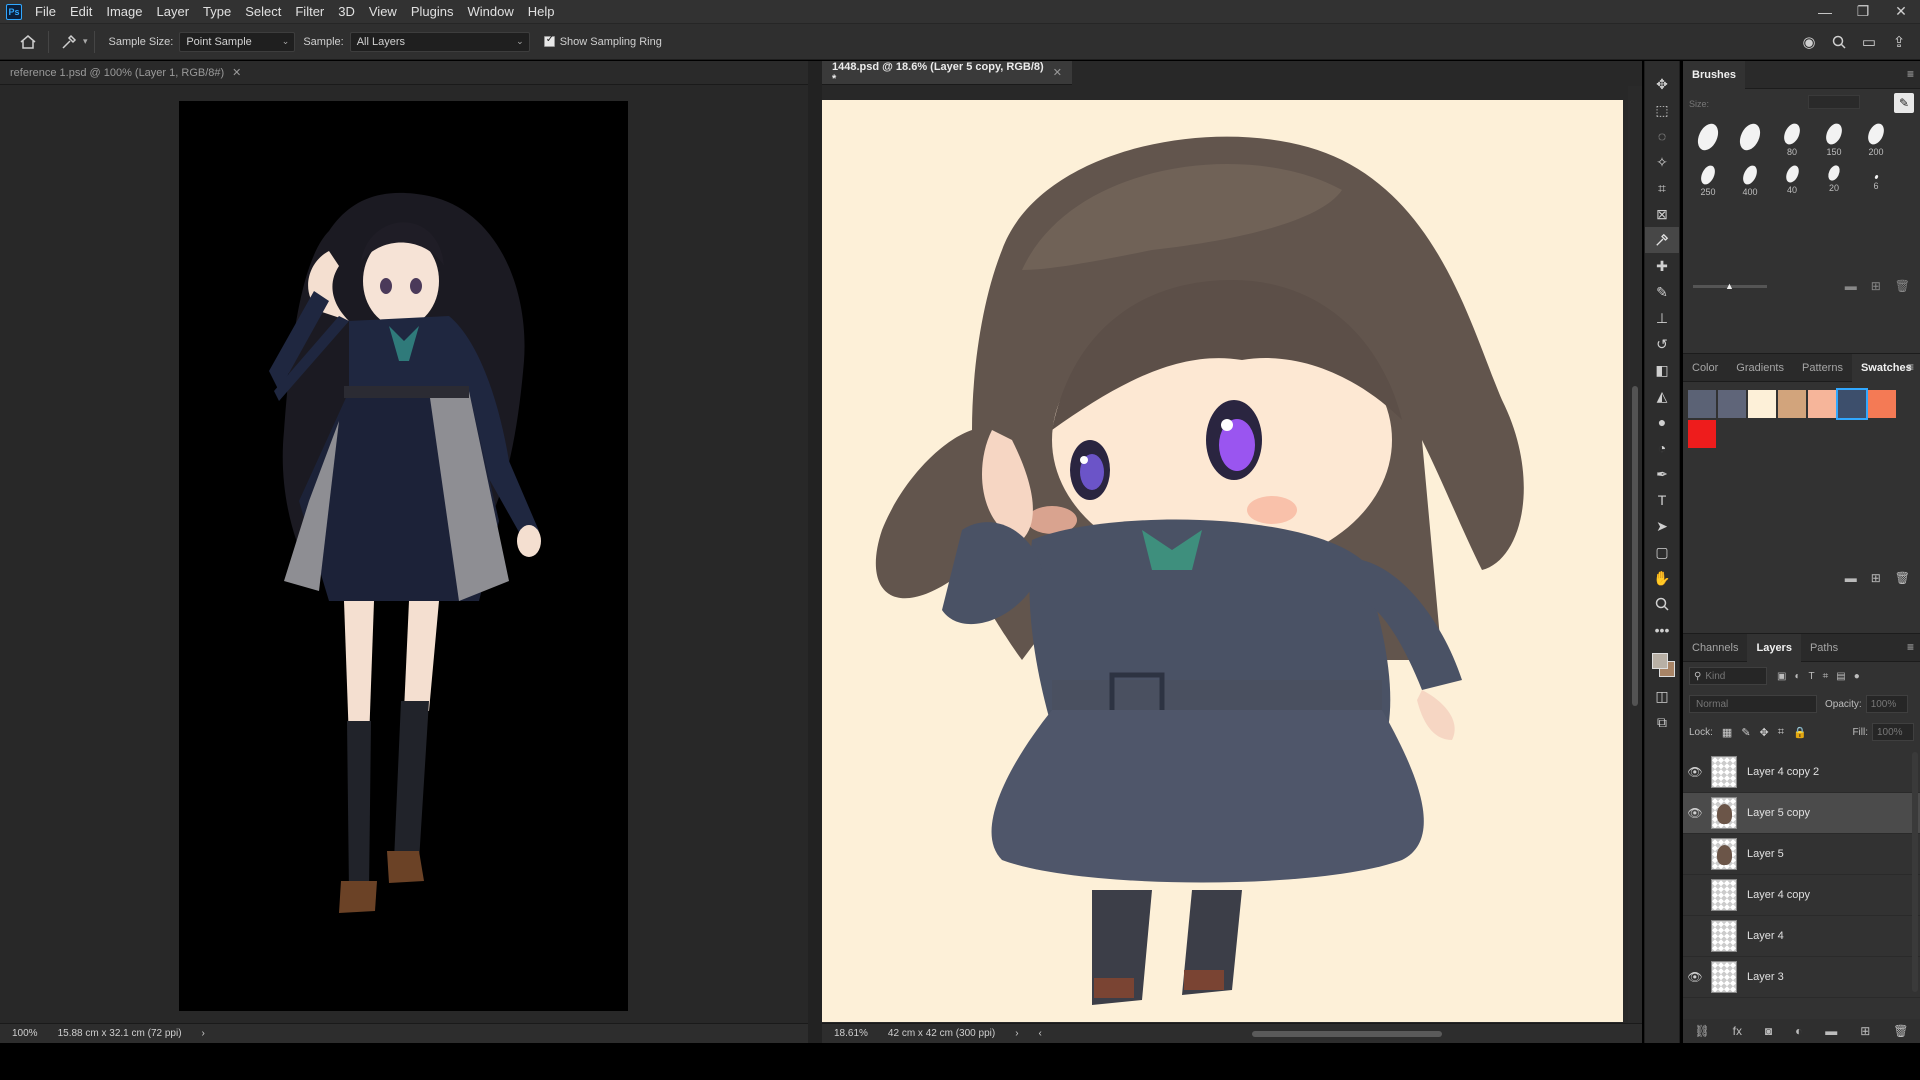 This screenshot has height=1080, width=1920. I want to click on share-icon: ⇪, so click(1899, 42).